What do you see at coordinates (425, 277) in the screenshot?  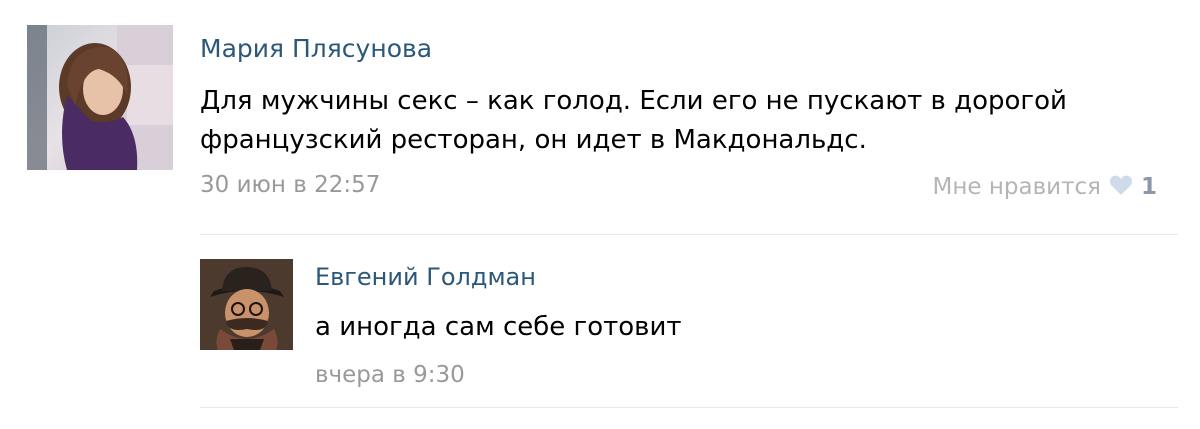 I see `reply-author-name: Евгений Голдман` at bounding box center [425, 277].